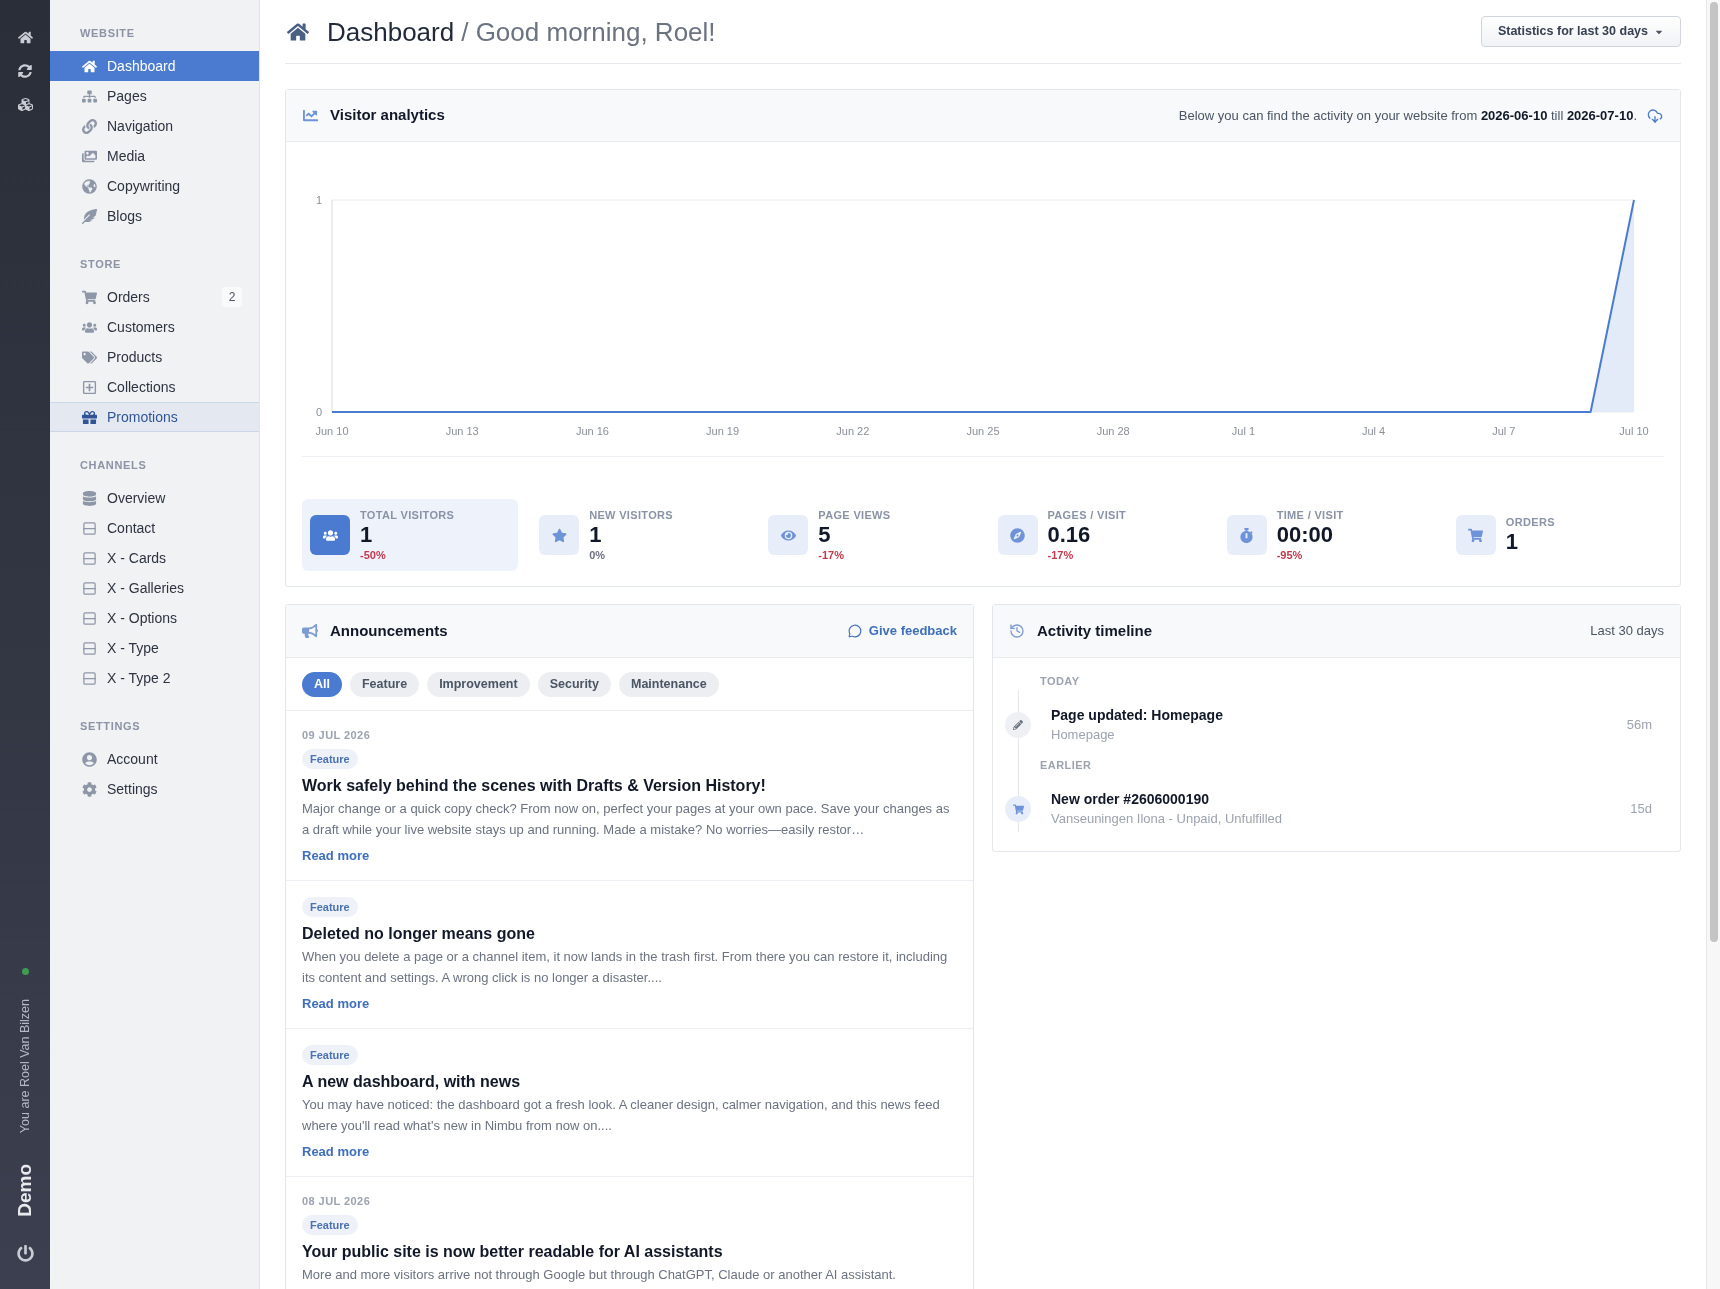 The width and height of the screenshot is (1720, 1289). What do you see at coordinates (574, 684) in the screenshot?
I see `filter-chip: Security` at bounding box center [574, 684].